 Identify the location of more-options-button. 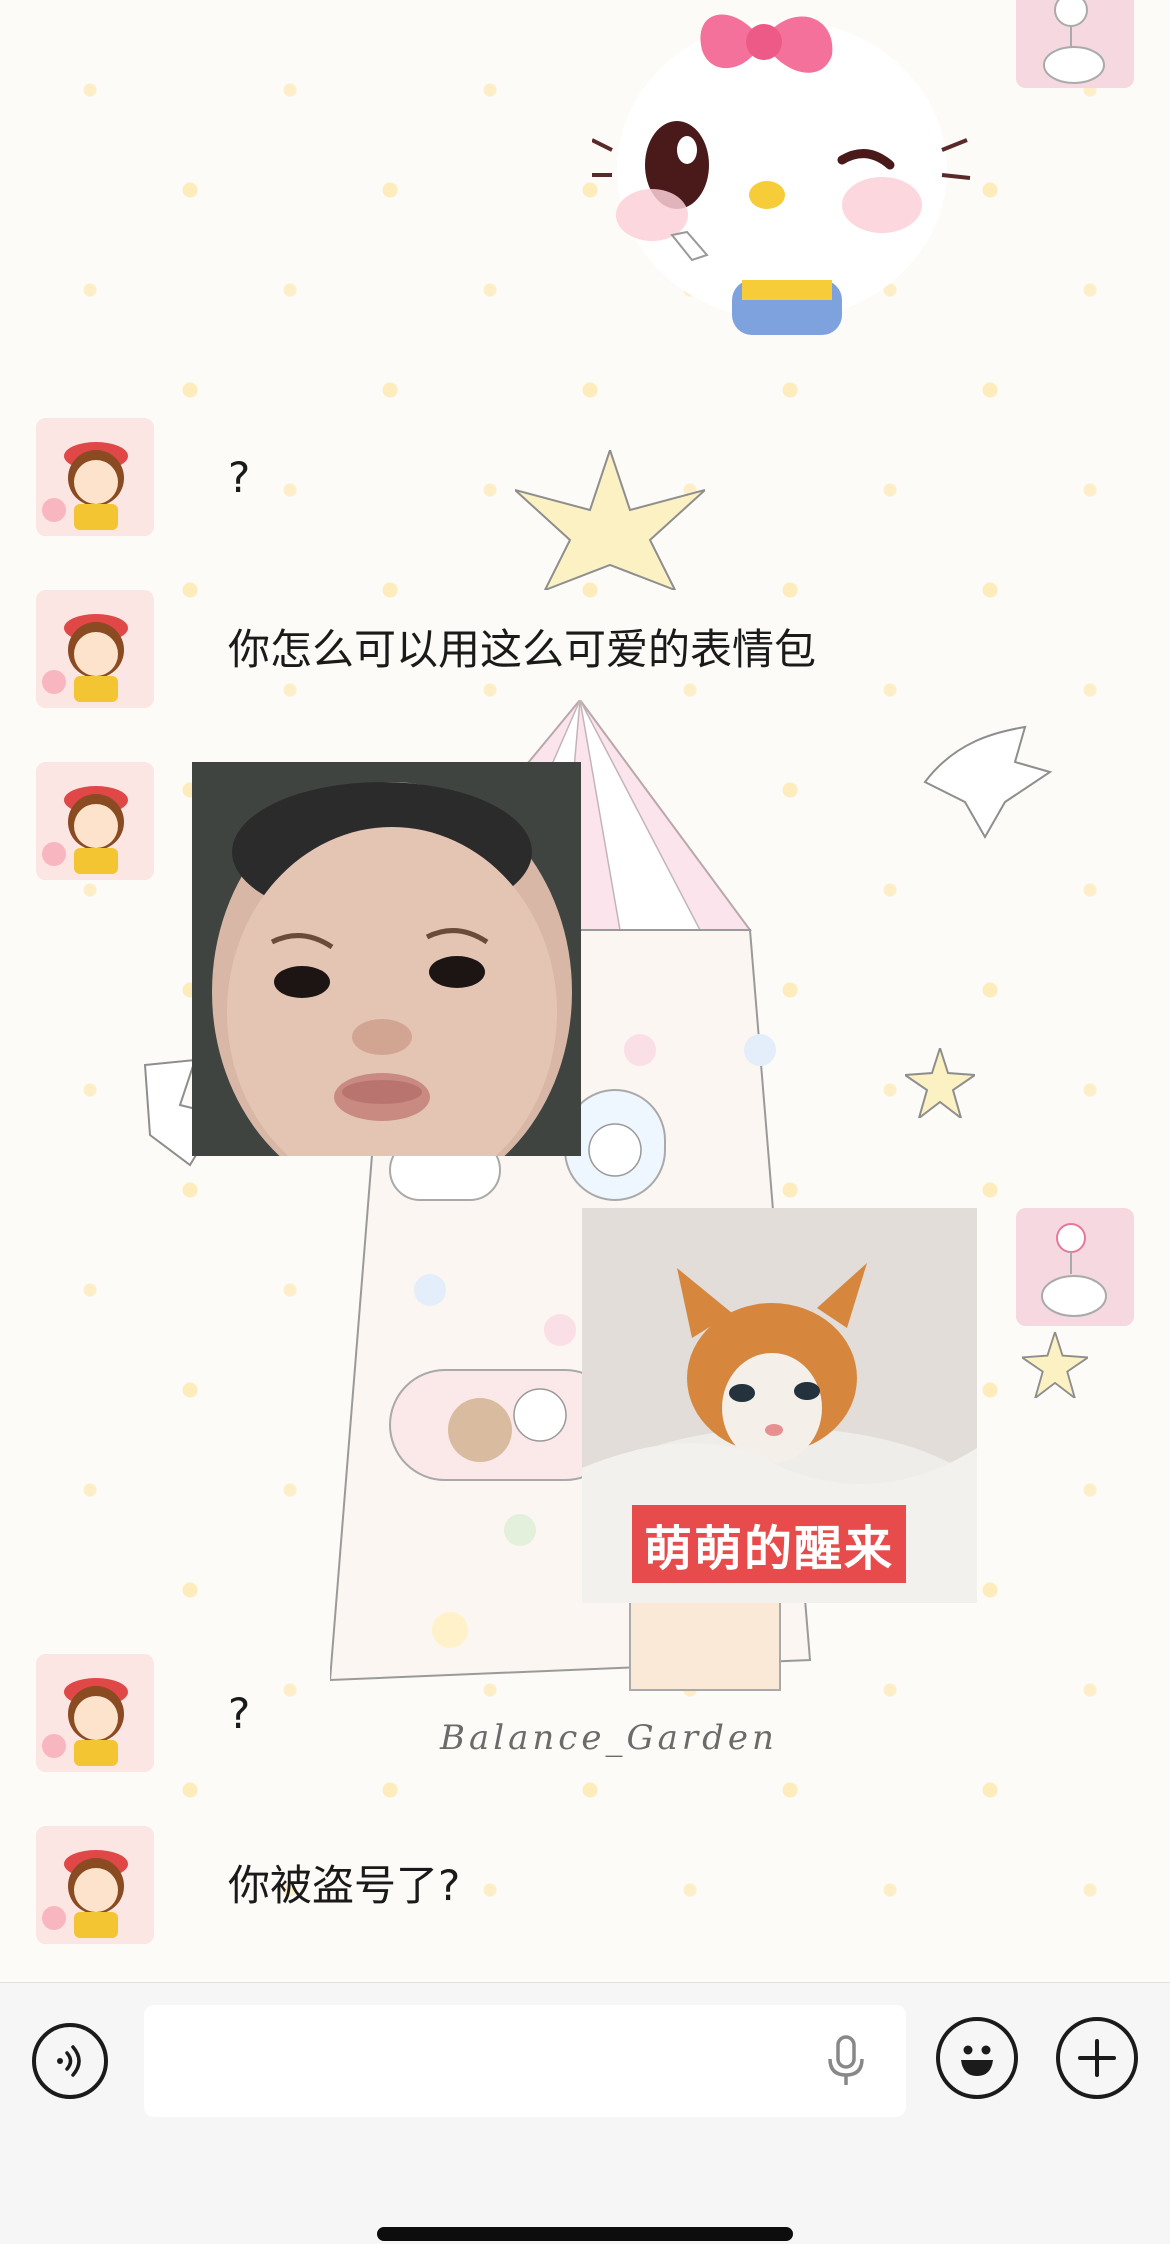
(1097, 2058).